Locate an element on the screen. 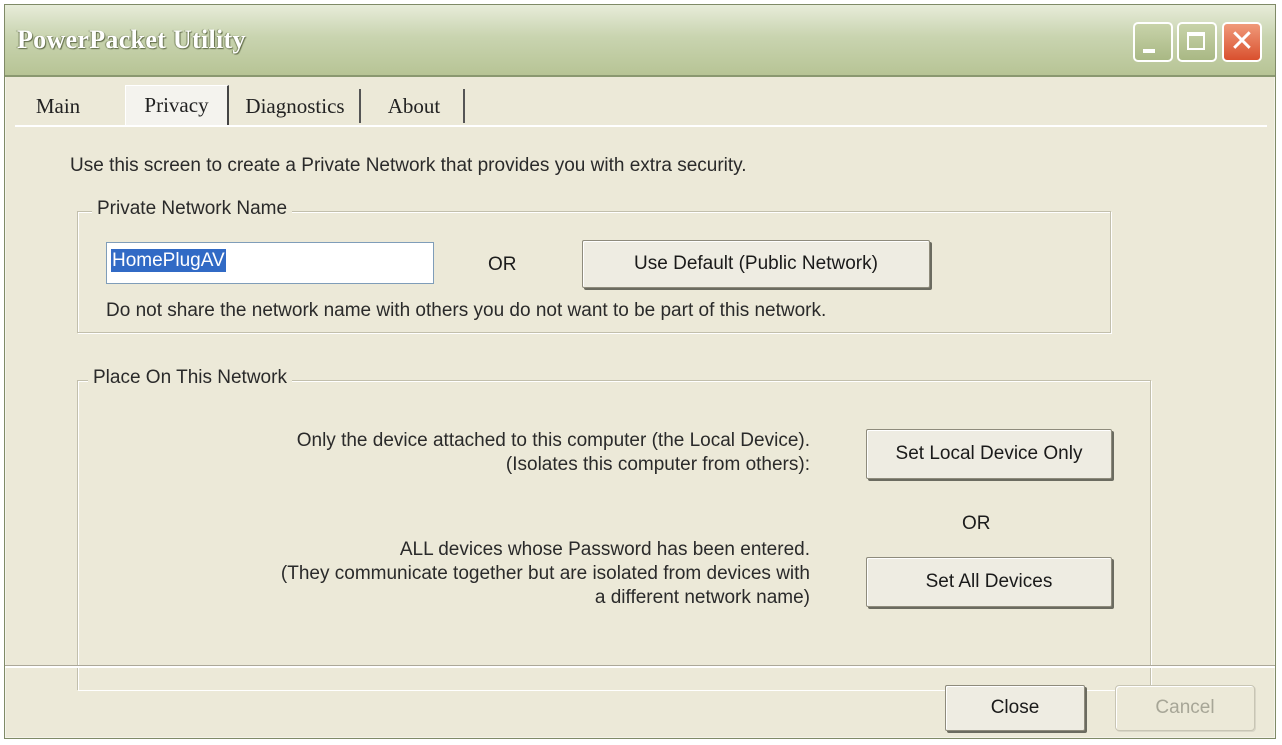 The image size is (1282, 745). set-local-device-only-button: Set Local Device Only is located at coordinates (989, 454).